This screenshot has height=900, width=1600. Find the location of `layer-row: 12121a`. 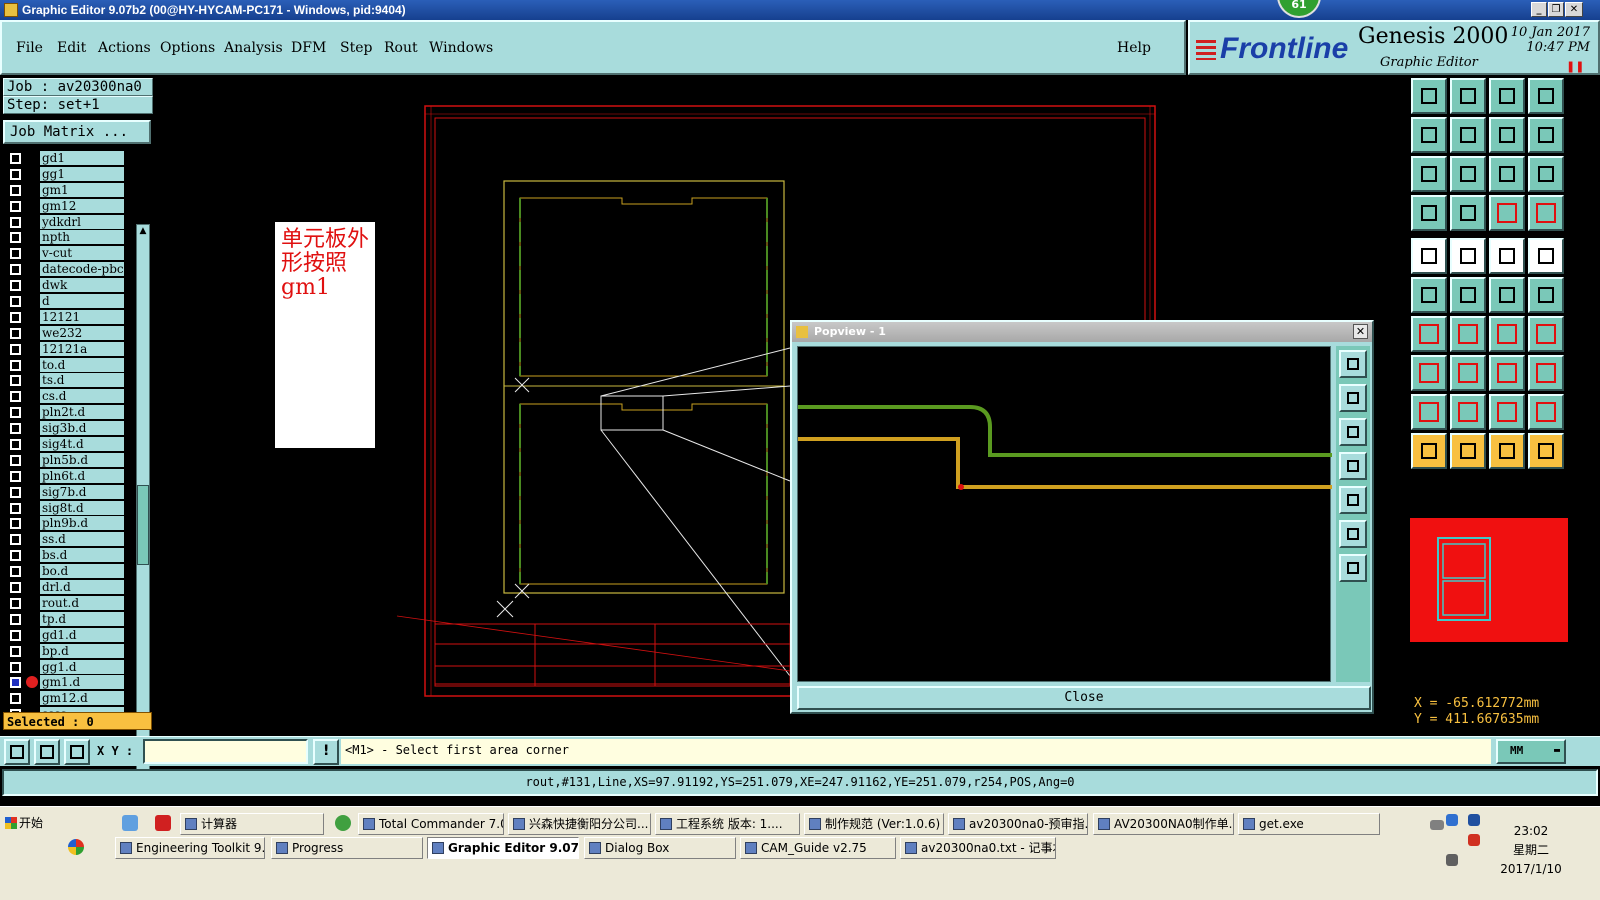

layer-row: 12121a is located at coordinates (69, 349).